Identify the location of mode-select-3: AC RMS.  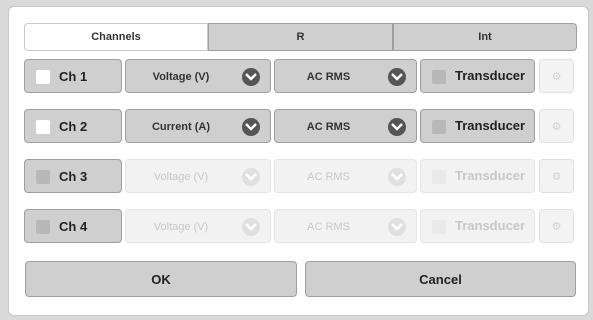
(345, 176).